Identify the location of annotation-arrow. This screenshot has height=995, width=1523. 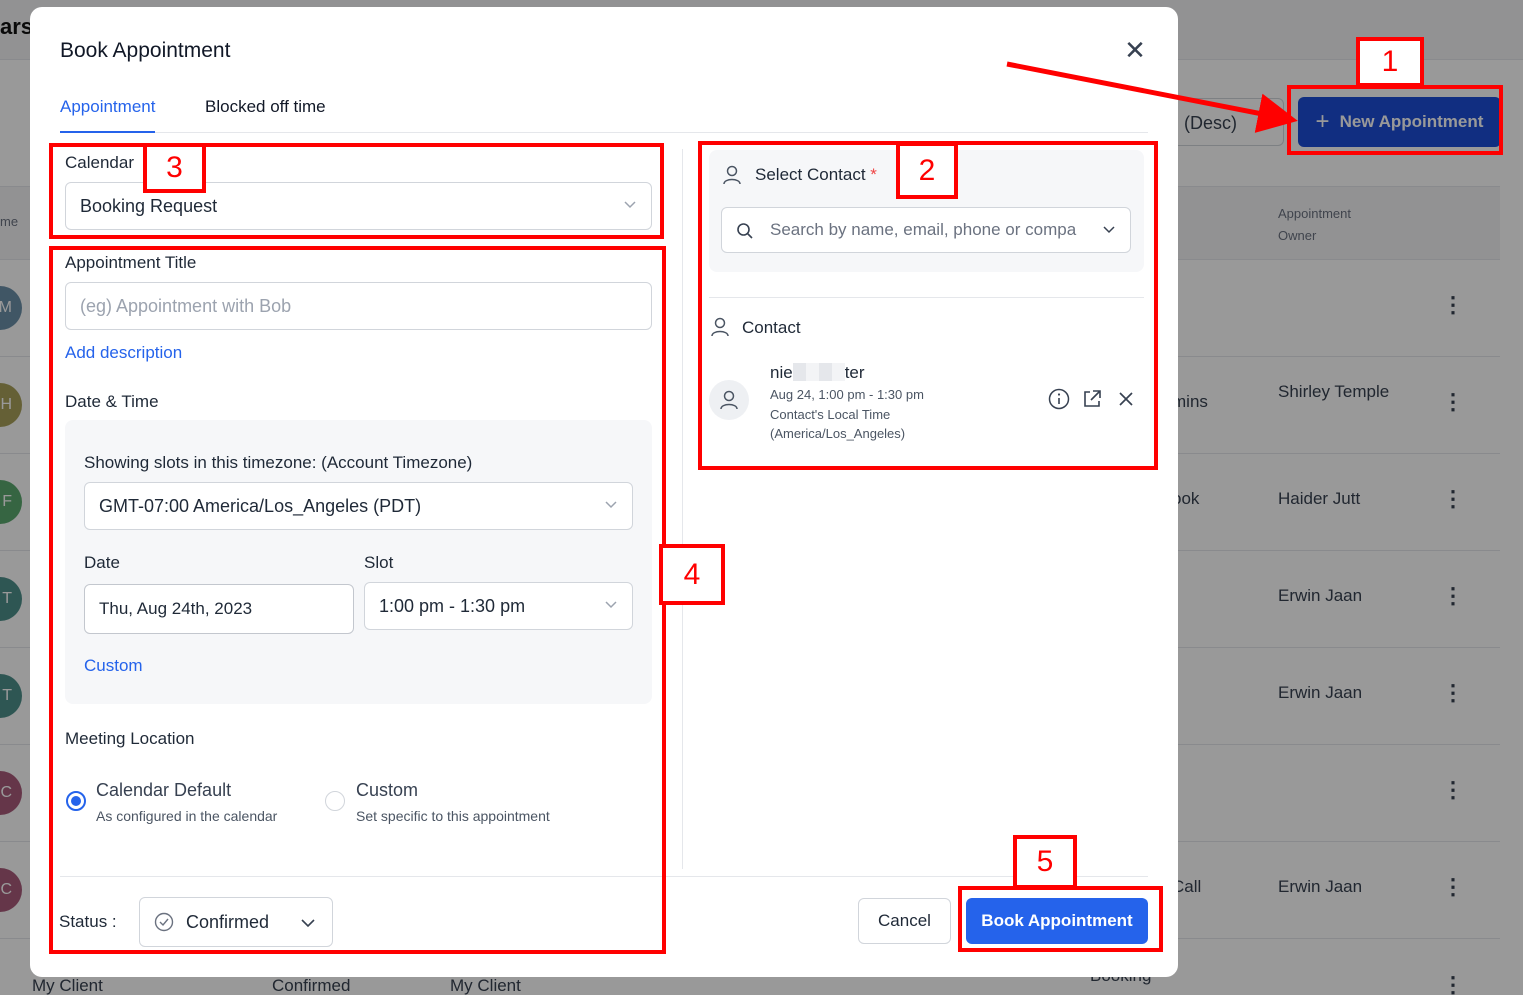
(1152, 97).